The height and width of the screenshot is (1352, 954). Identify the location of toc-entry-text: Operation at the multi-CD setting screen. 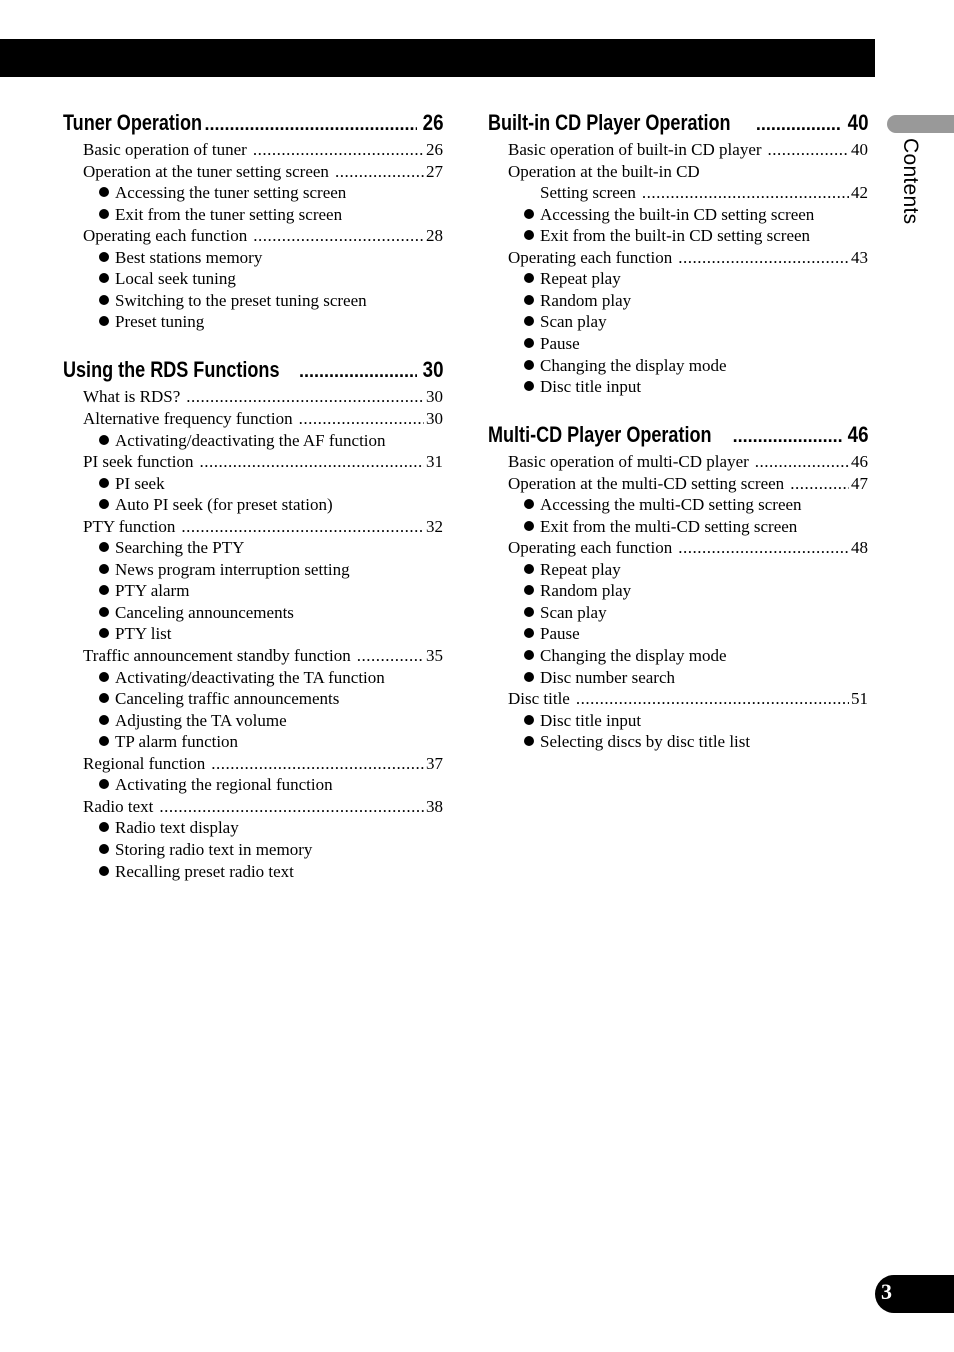
(646, 483).